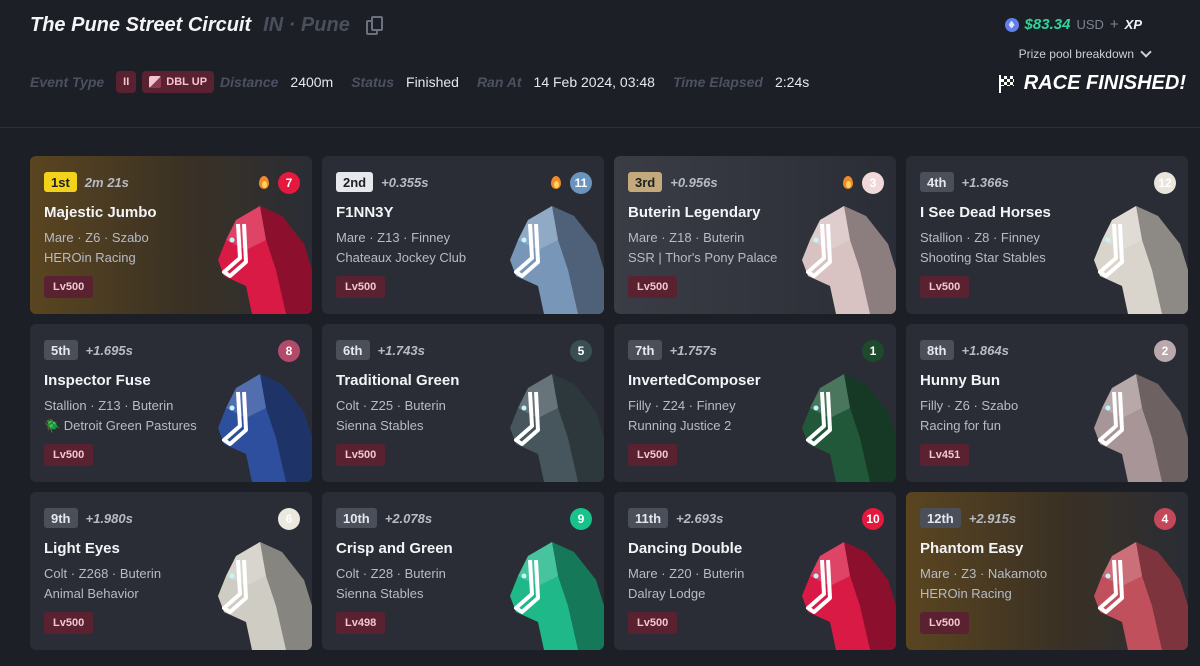 The image size is (1200, 666). I want to click on horse-name: Dancing Double, so click(718, 548).